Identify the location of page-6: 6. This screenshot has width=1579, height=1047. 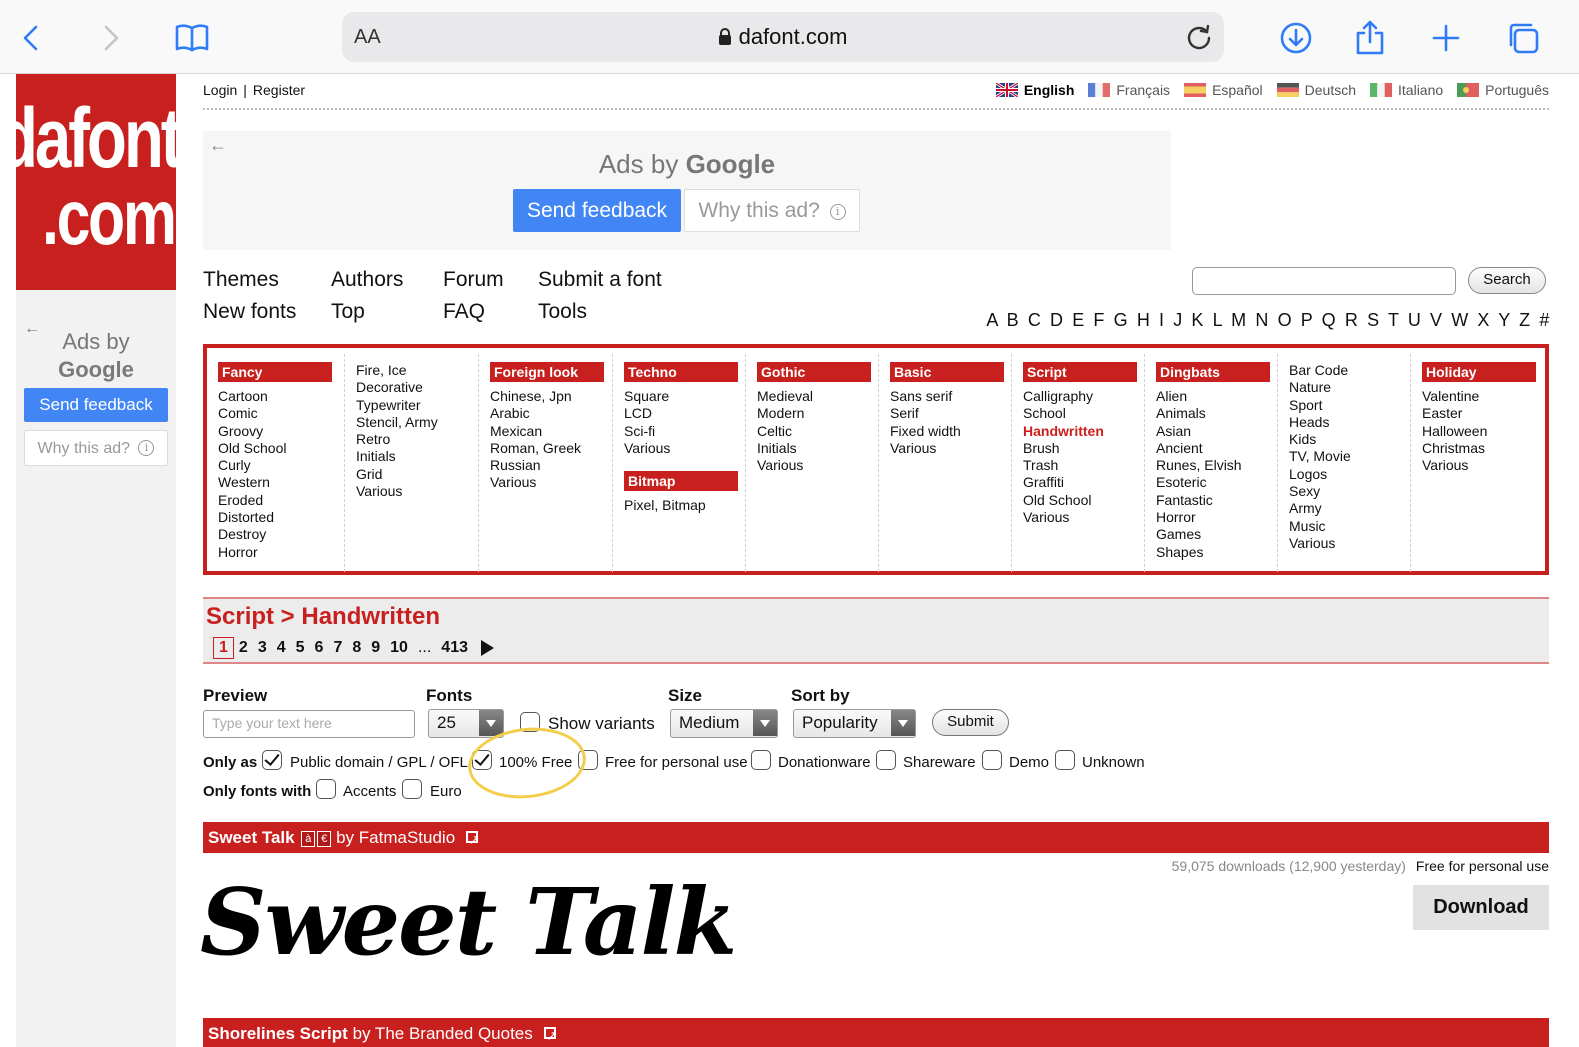
(319, 648).